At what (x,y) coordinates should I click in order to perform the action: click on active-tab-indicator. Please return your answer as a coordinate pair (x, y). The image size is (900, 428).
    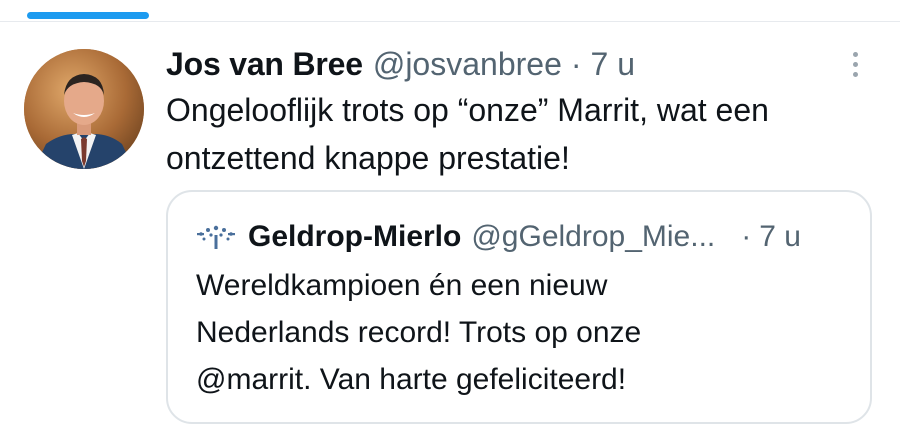
    Looking at the image, I should click on (88, 15).